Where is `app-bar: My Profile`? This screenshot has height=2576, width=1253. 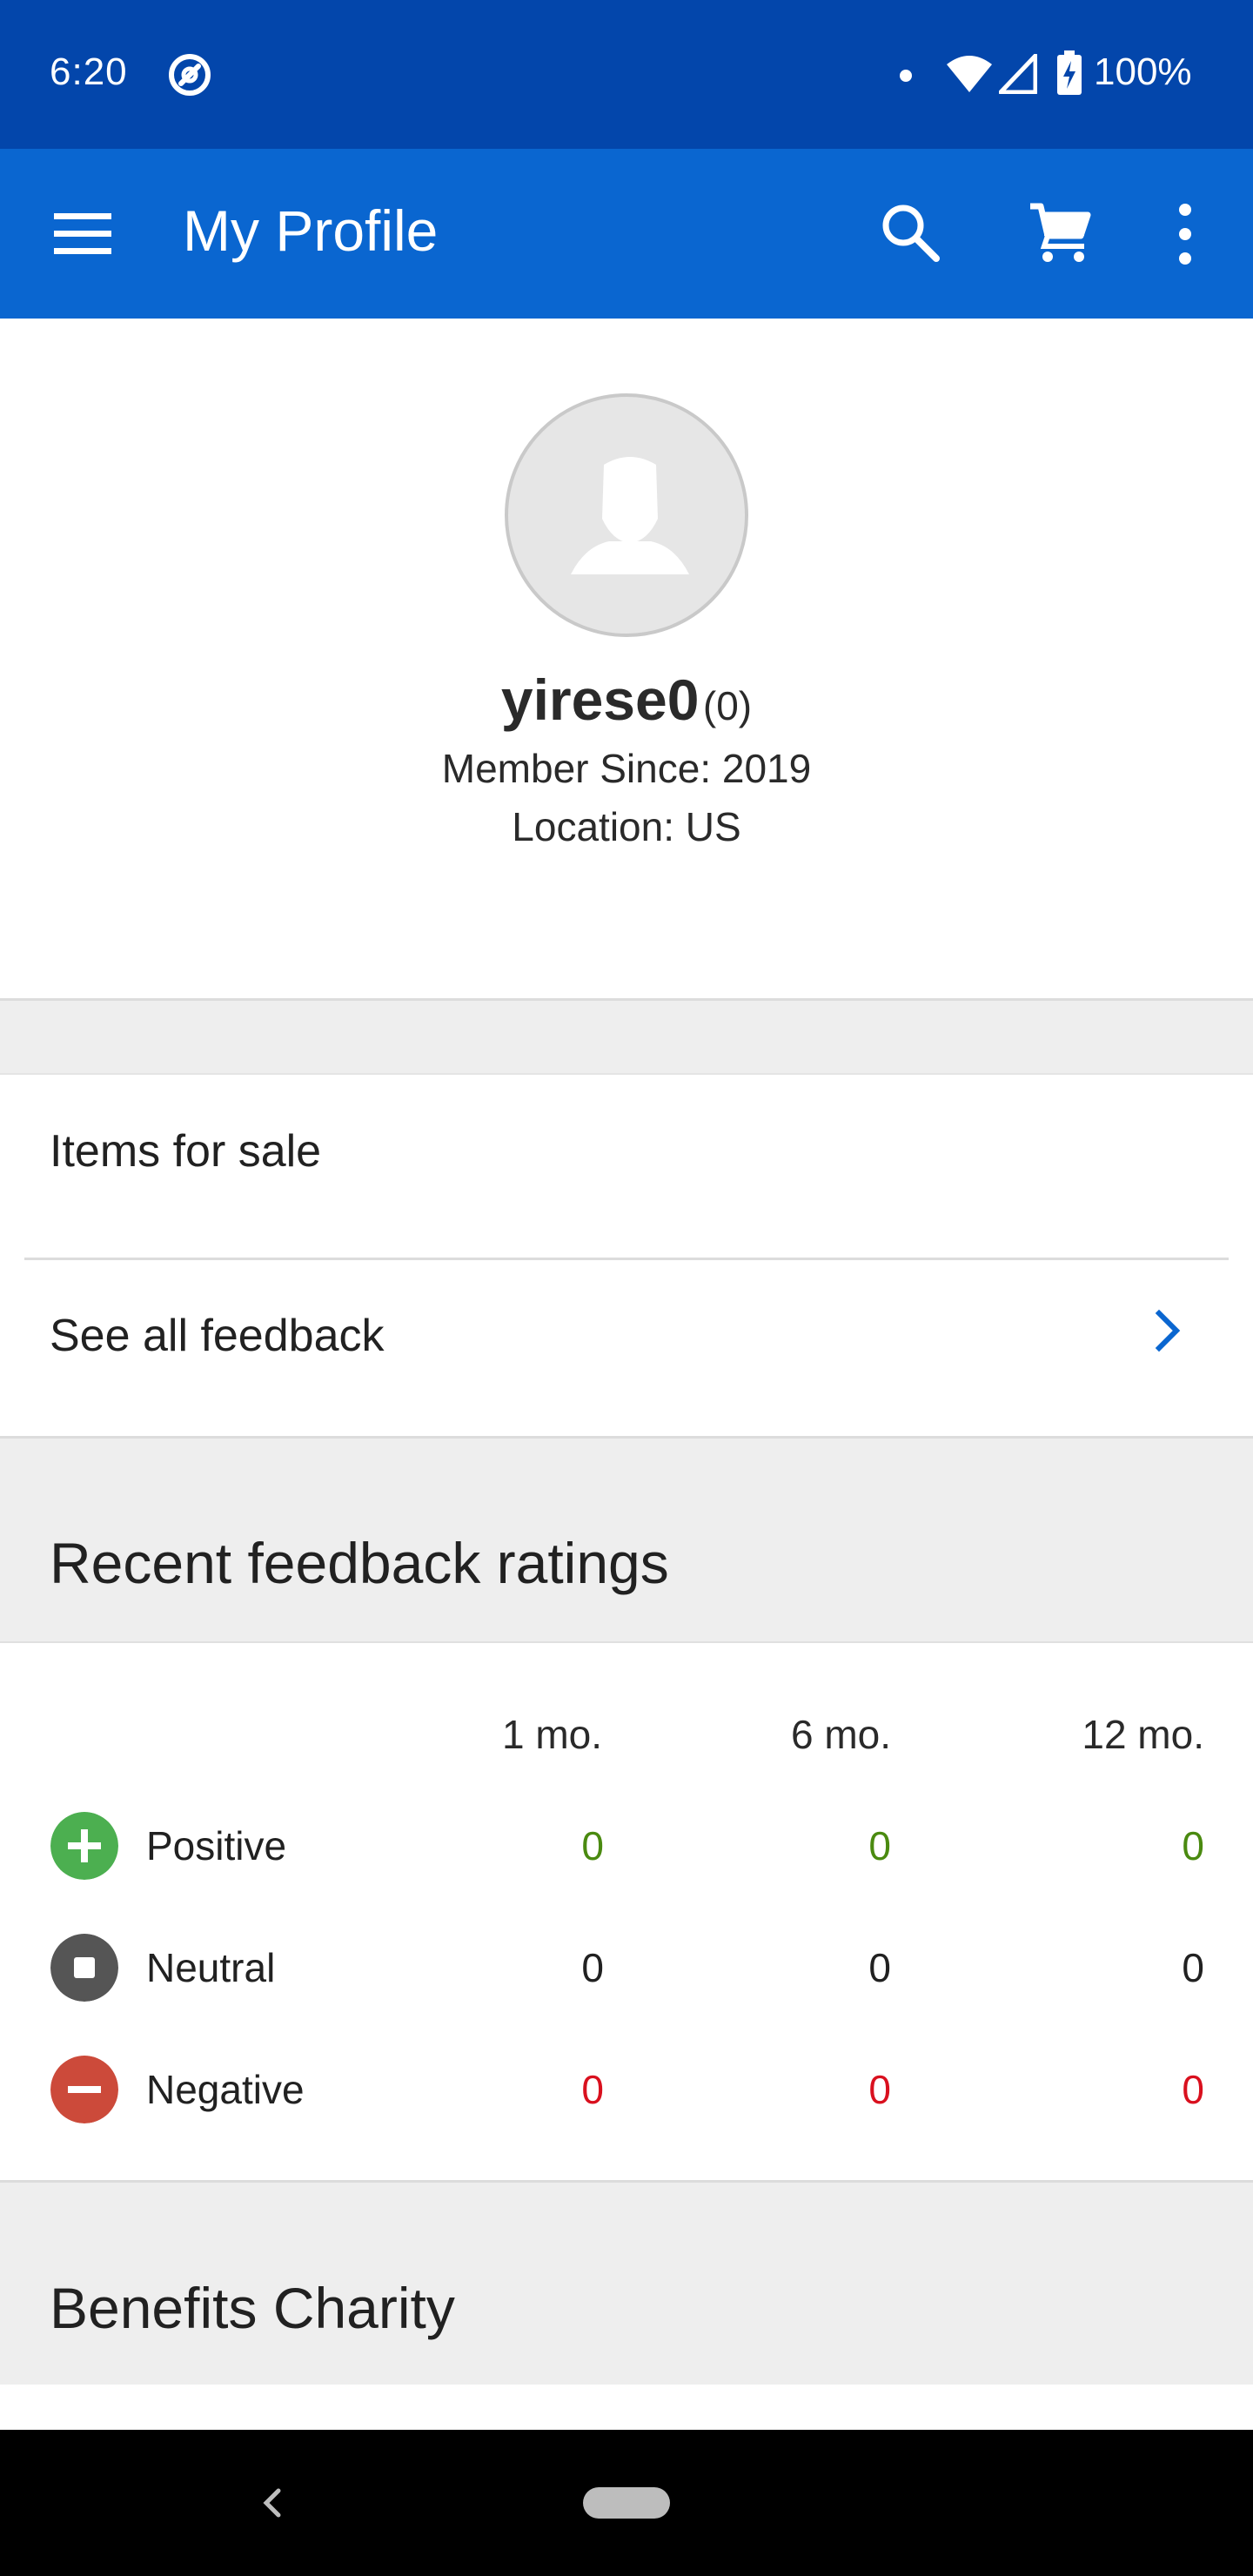 app-bar: My Profile is located at coordinates (626, 234).